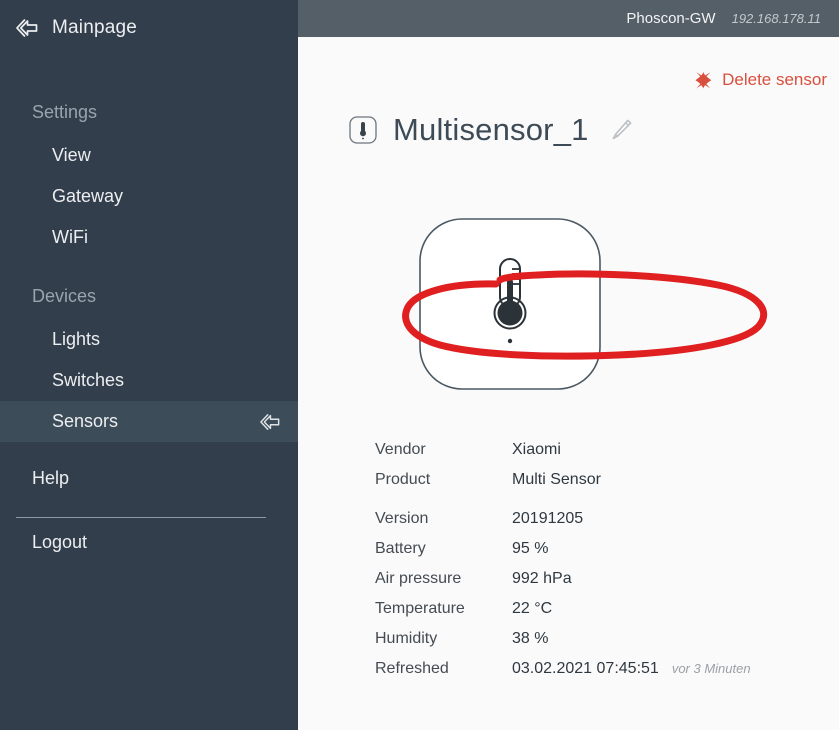 The height and width of the screenshot is (730, 839). Describe the element at coordinates (412, 668) in the screenshot. I see `property-label: Refreshed` at that location.